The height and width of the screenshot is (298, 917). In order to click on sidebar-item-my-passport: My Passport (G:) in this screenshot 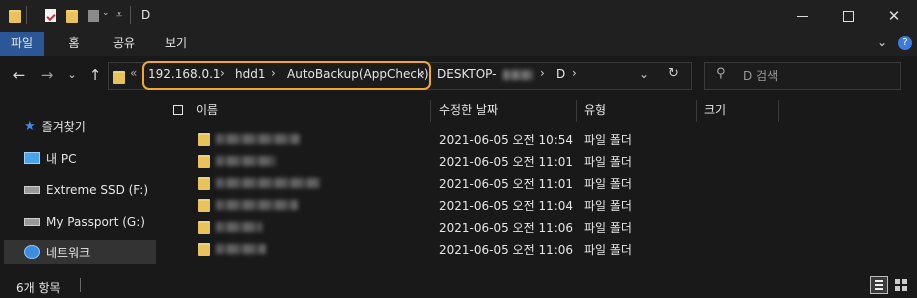, I will do `click(84, 222)`.